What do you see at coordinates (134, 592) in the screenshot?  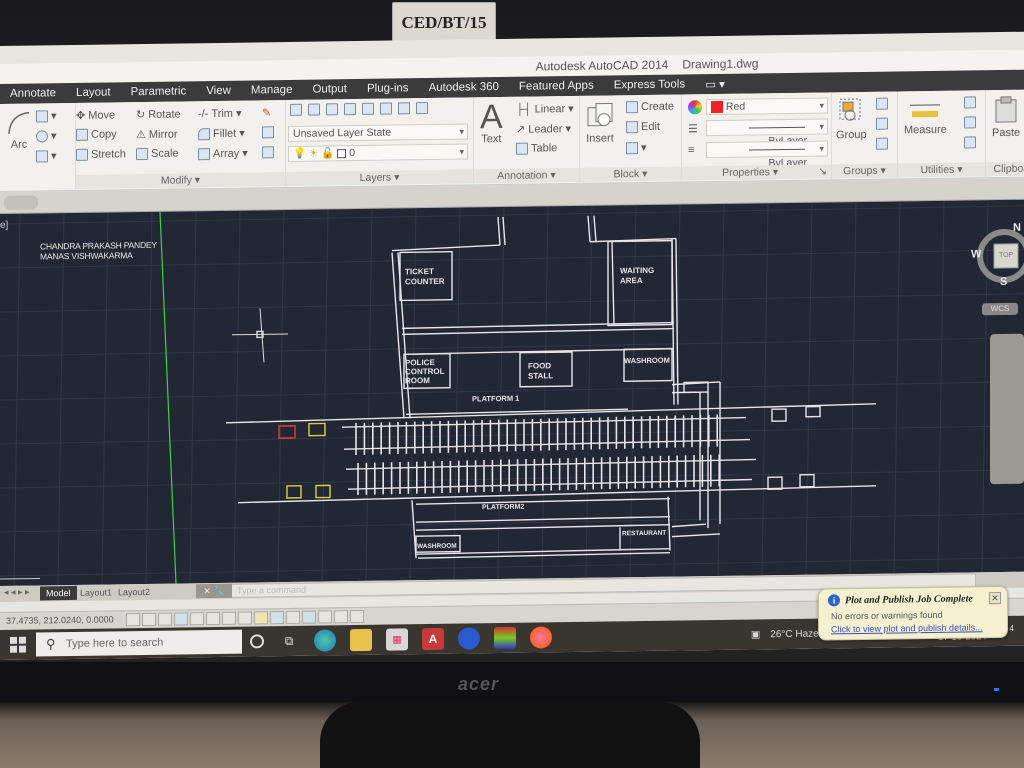 I see `tab-layout2: Layout2` at bounding box center [134, 592].